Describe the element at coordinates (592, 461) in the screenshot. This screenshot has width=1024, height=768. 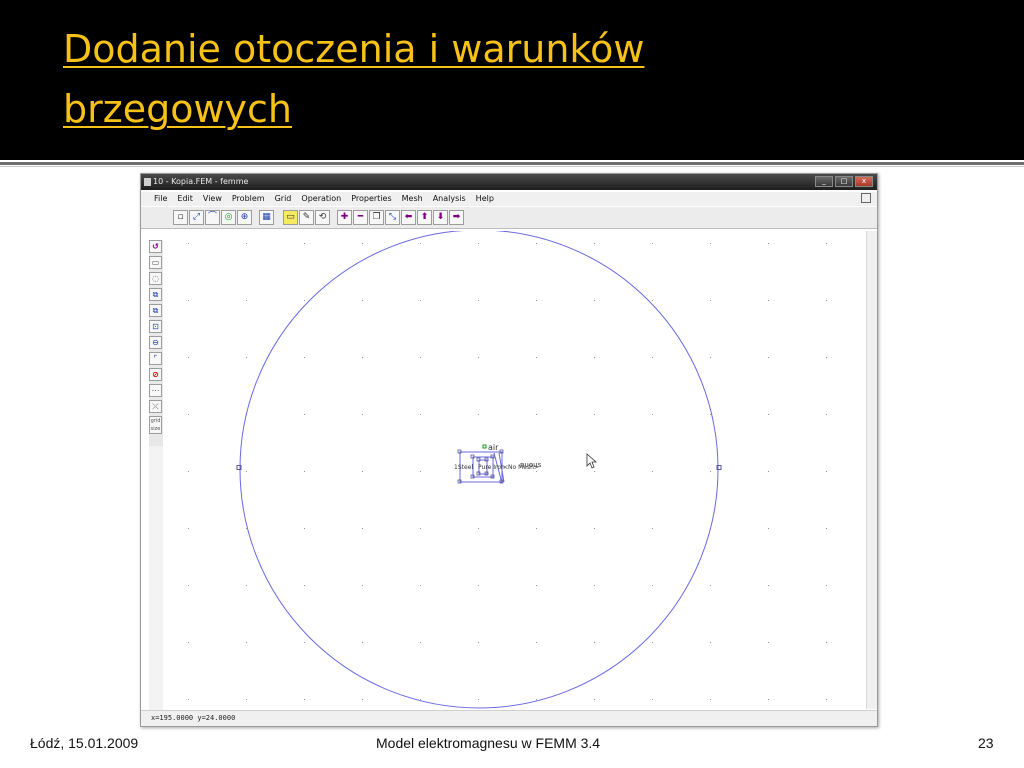
I see `mouse-cursor-icon` at that location.